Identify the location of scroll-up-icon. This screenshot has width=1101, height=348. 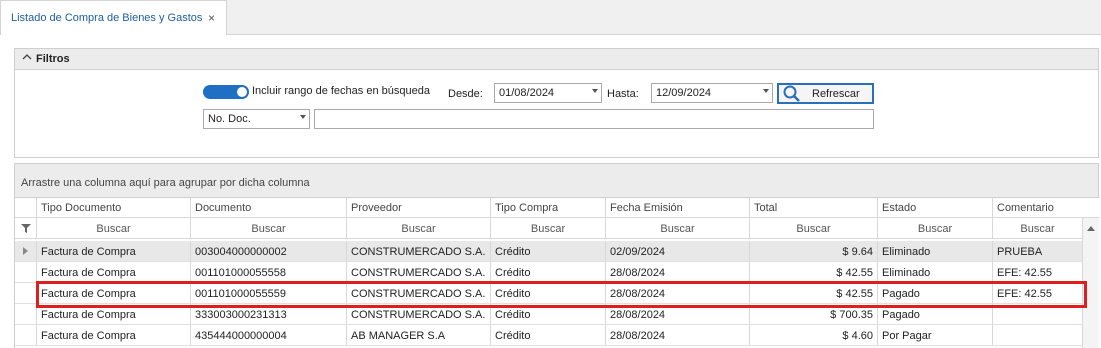
(1091, 228).